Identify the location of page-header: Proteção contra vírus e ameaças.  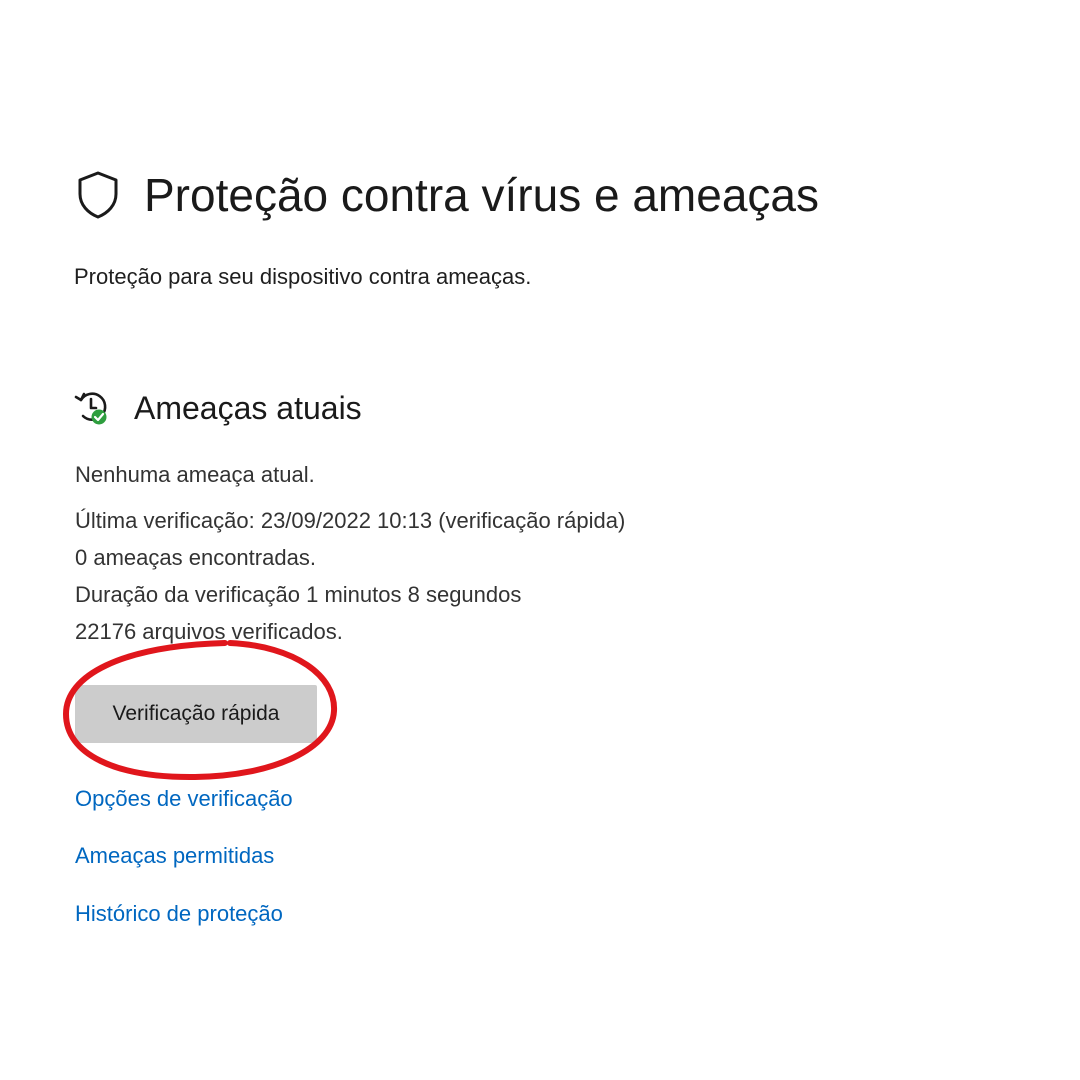
(446, 195).